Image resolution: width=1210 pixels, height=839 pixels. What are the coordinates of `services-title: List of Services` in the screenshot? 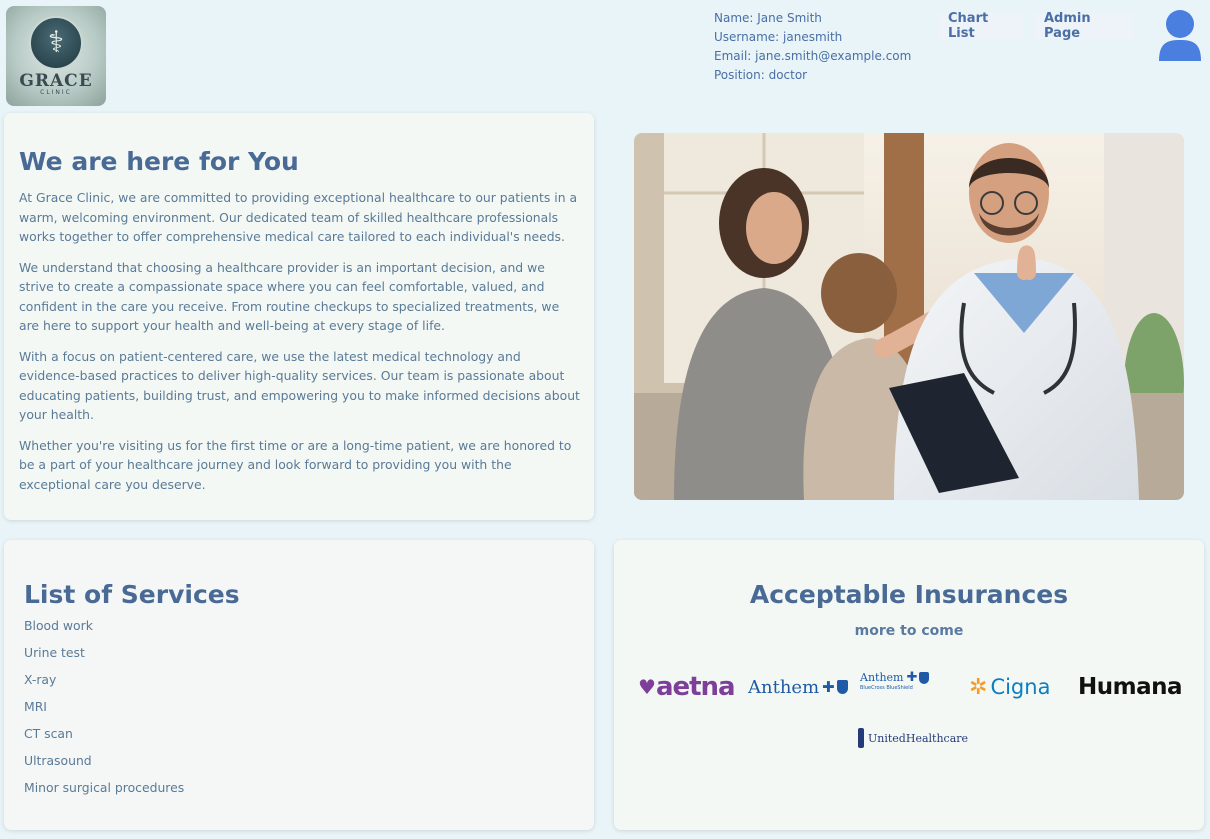 It's located at (132, 594).